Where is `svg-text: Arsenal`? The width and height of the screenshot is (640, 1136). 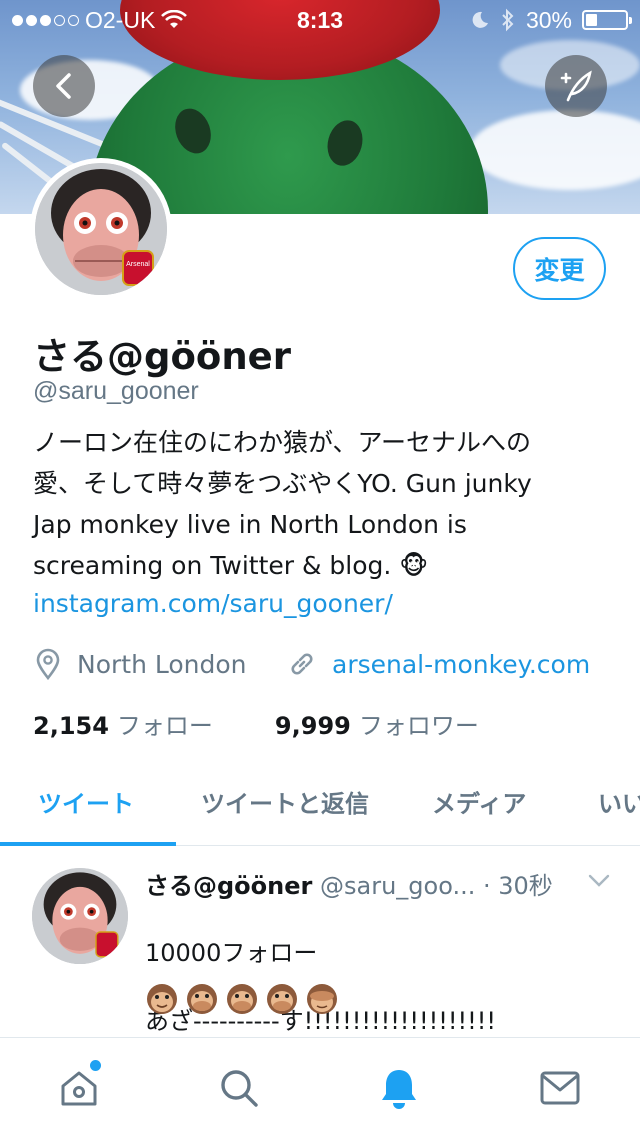
svg-text: Arsenal is located at coordinates (138, 264).